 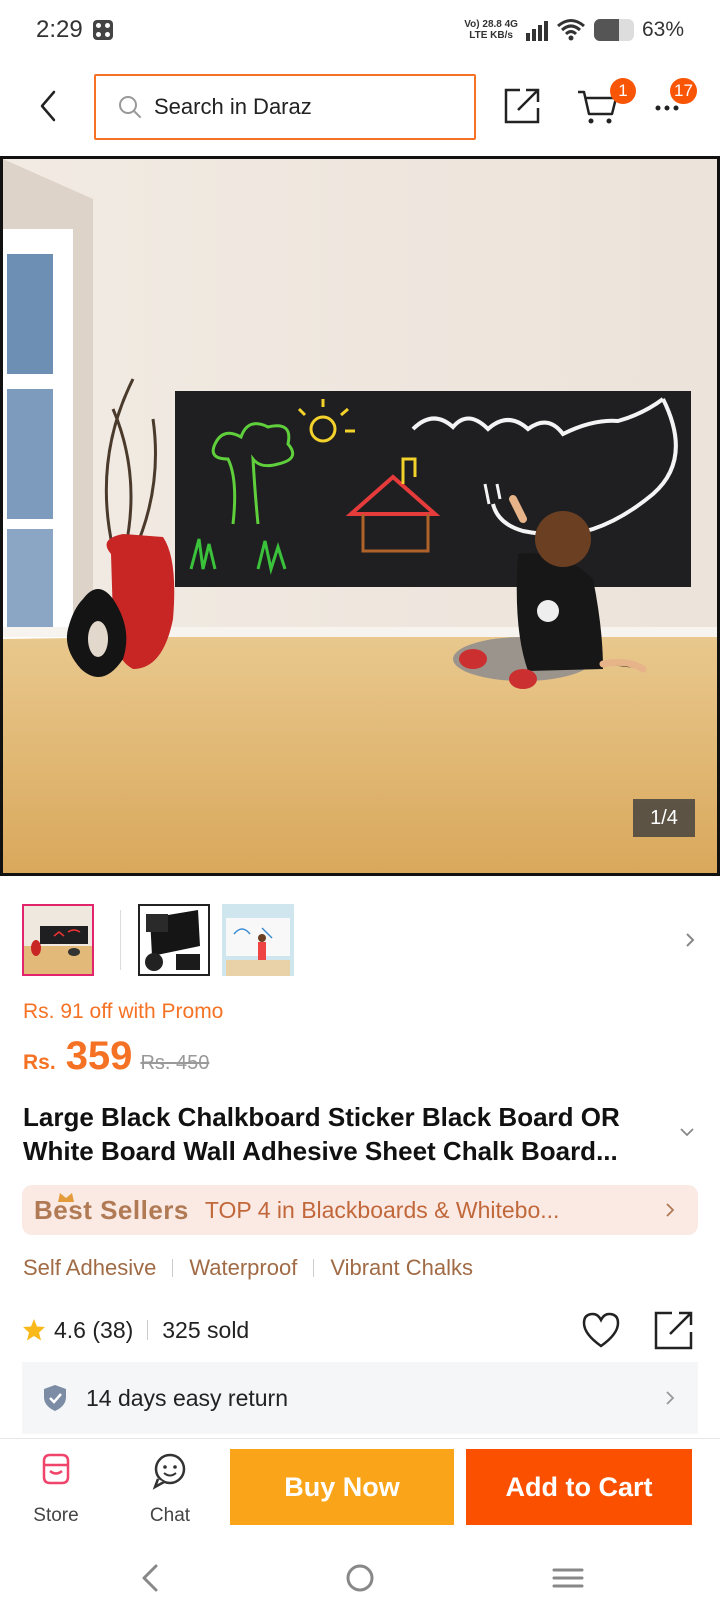 What do you see at coordinates (233, 106) in the screenshot?
I see `search-placeholder: Search in Daraz` at bounding box center [233, 106].